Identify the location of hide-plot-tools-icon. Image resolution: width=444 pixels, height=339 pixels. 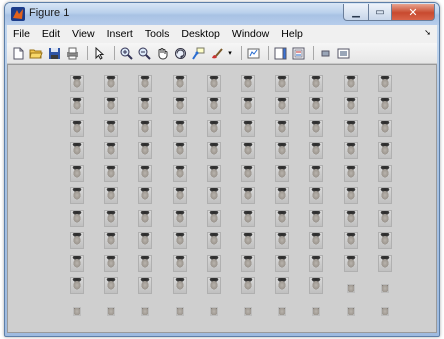
(325, 53).